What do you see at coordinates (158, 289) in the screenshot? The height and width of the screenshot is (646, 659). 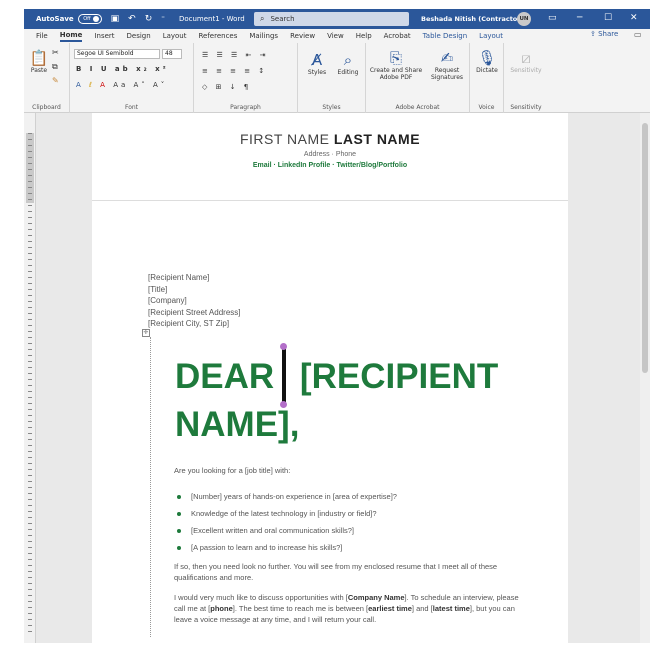 I see `recipient-title: [Title]` at bounding box center [158, 289].